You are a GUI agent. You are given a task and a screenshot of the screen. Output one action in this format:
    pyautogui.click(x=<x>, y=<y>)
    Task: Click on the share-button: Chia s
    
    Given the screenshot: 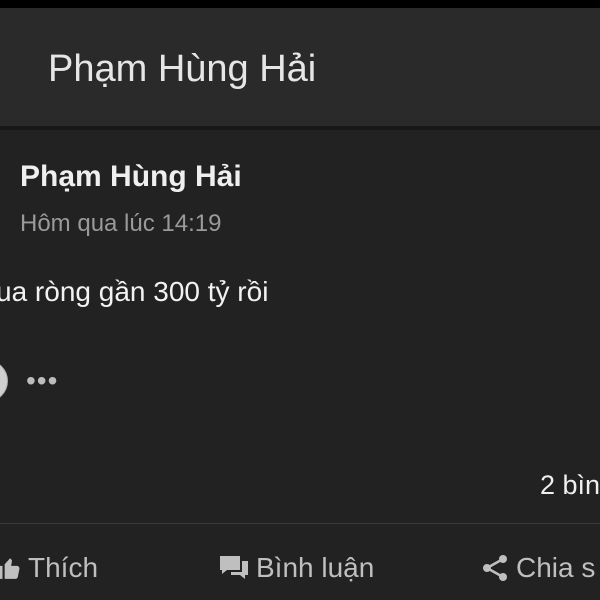 What is the action you would take?
    pyautogui.click(x=537, y=568)
    